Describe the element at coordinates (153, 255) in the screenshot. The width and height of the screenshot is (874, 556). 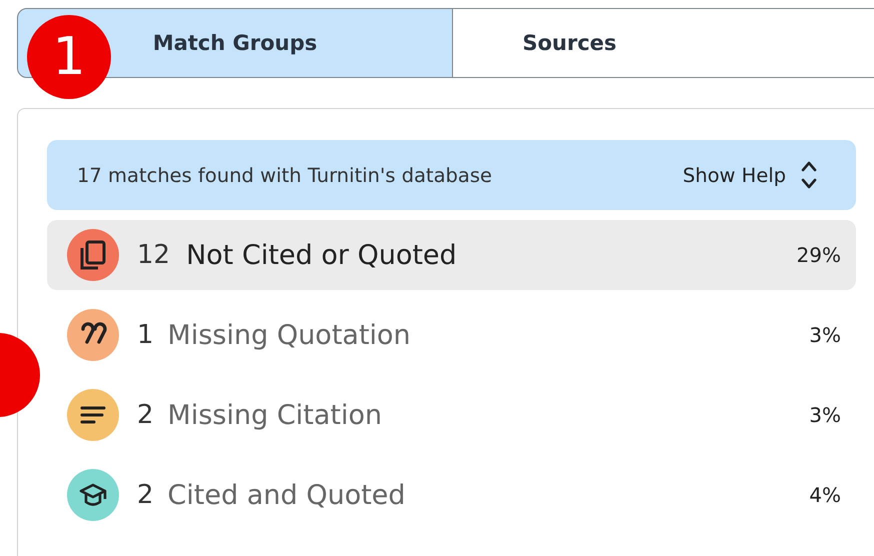
I see `match-count: 12` at that location.